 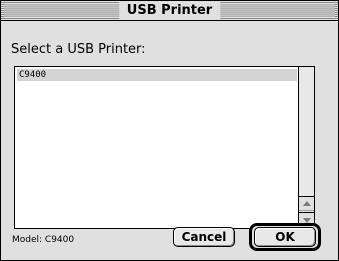 What do you see at coordinates (306, 203) in the screenshot?
I see `scroll-up-arrow-icon` at bounding box center [306, 203].